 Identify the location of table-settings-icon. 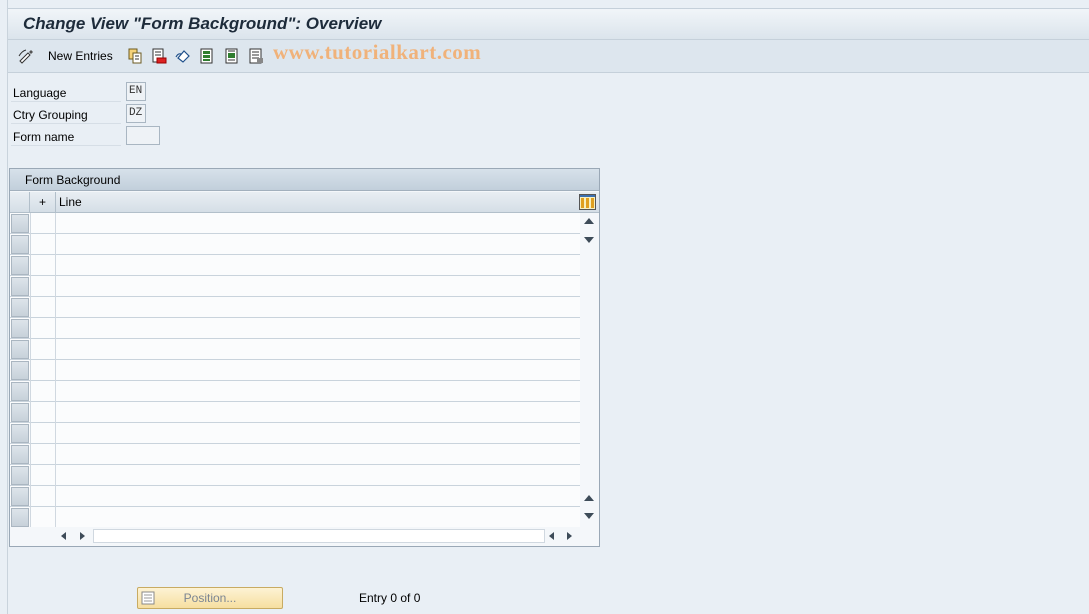
(587, 202).